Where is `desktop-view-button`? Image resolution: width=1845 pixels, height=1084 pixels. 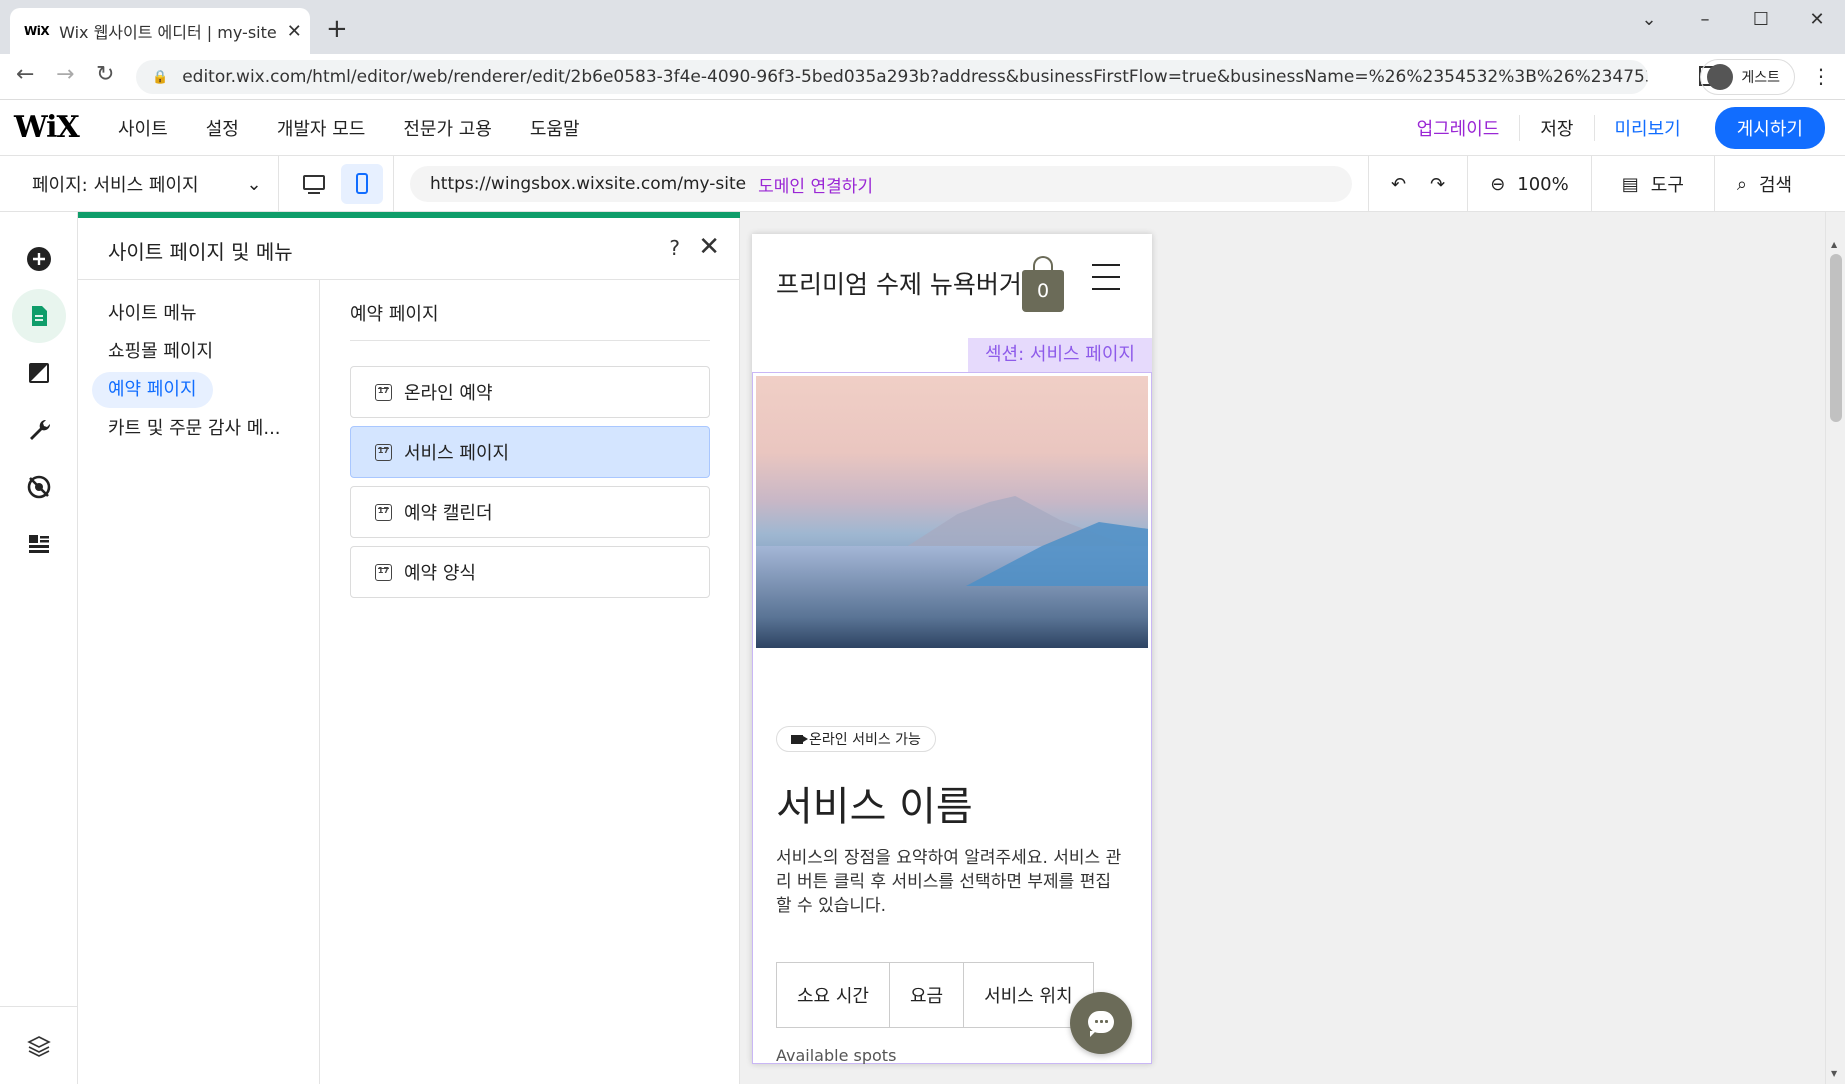 desktop-view-button is located at coordinates (314, 184).